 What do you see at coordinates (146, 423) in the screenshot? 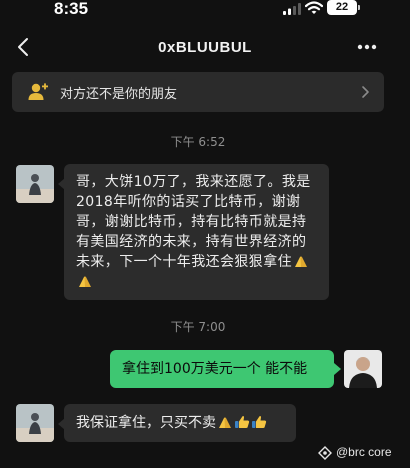
I see `message-text: 我保证拿住，只买不卖` at bounding box center [146, 423].